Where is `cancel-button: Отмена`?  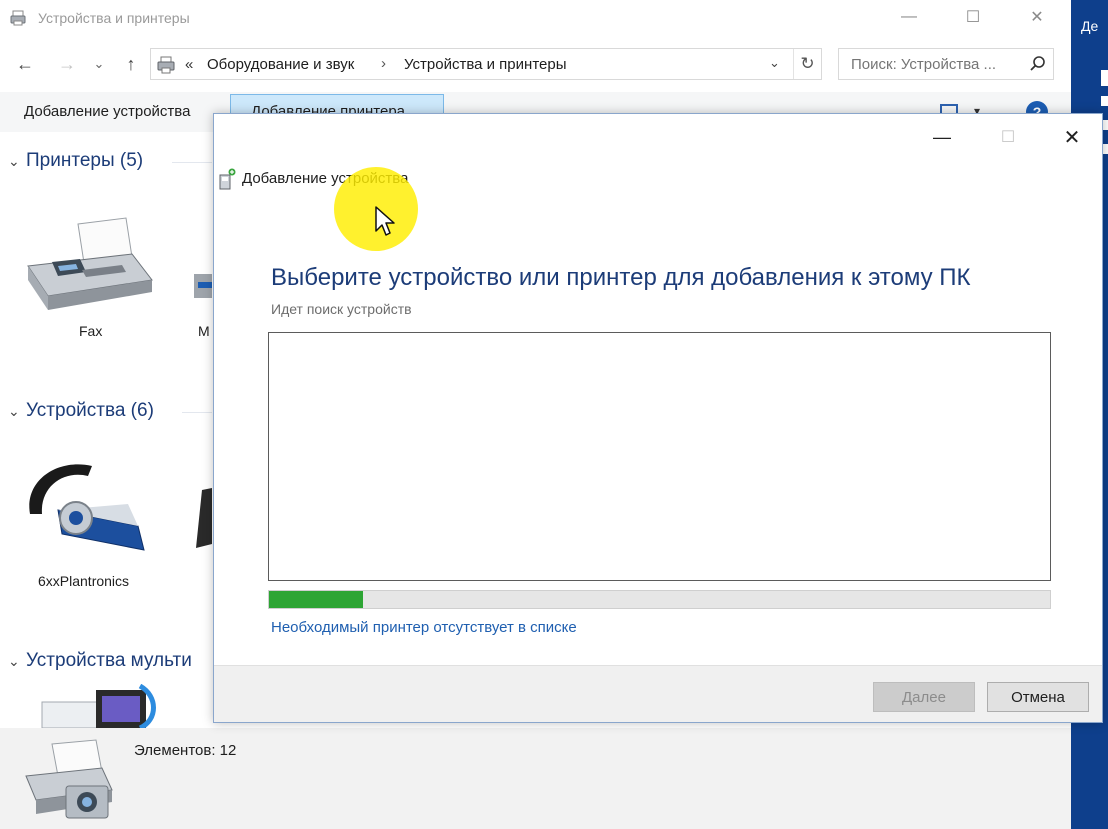
cancel-button: Отмена is located at coordinates (1038, 697).